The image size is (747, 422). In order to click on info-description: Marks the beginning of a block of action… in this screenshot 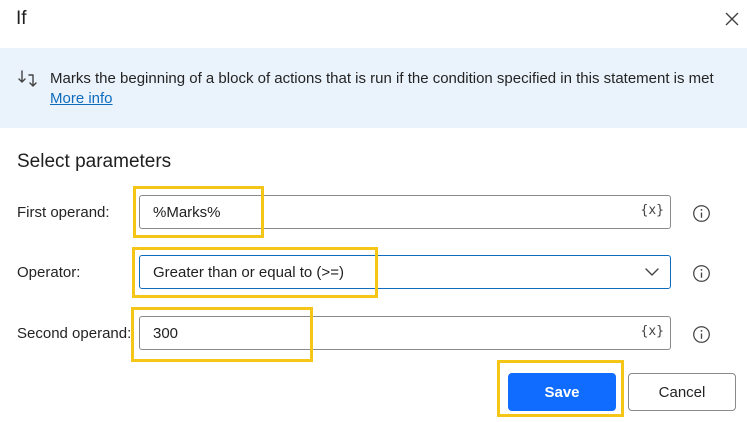, I will do `click(382, 78)`.